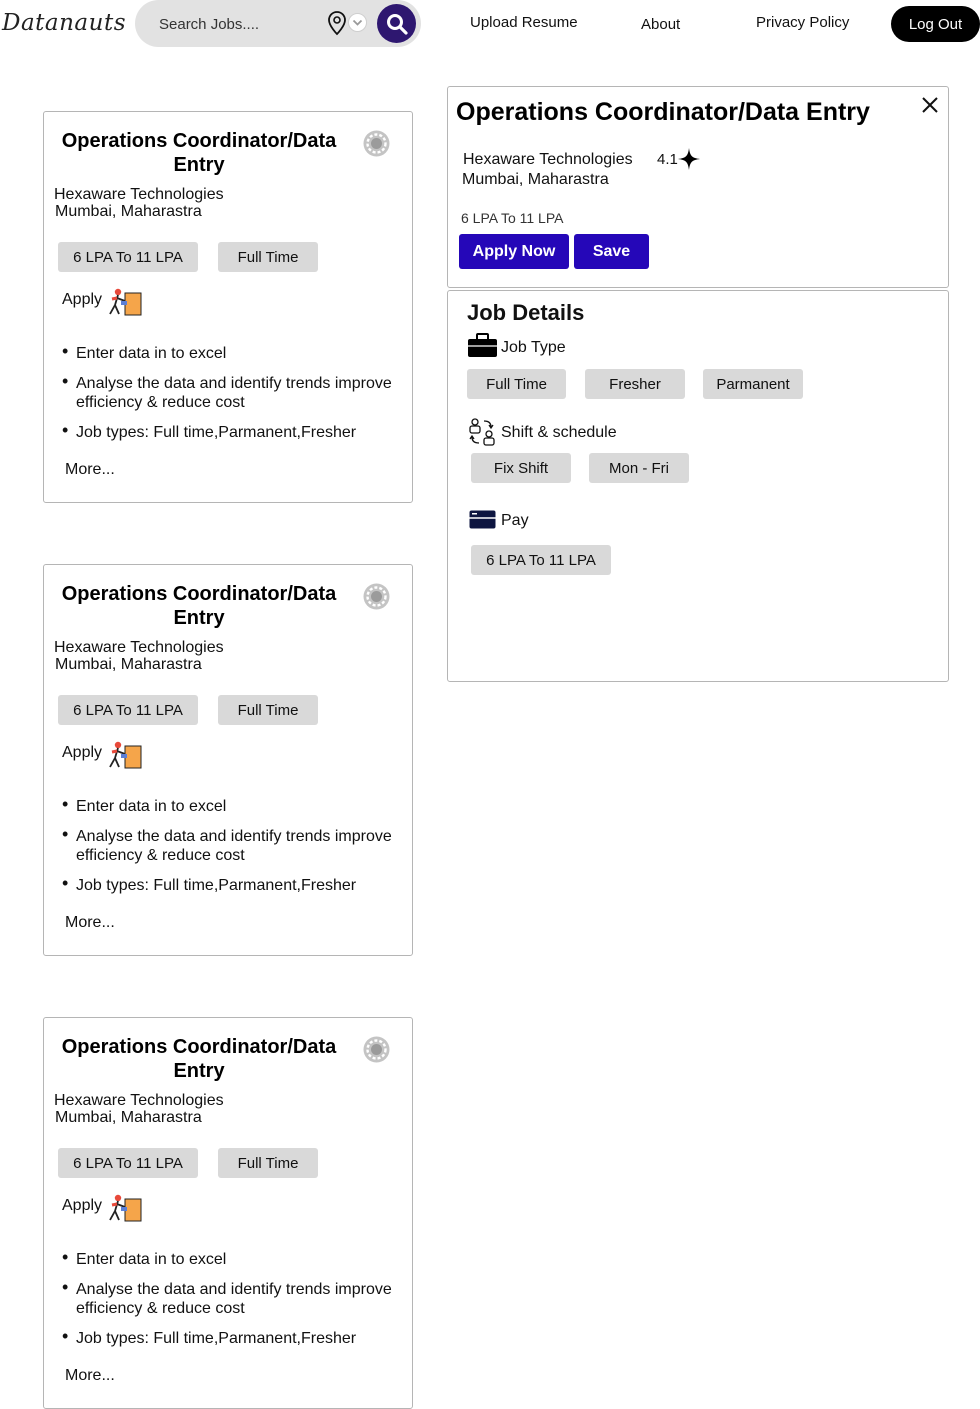 Image resolution: width=980 pixels, height=1409 pixels. I want to click on close-icon, so click(930, 105).